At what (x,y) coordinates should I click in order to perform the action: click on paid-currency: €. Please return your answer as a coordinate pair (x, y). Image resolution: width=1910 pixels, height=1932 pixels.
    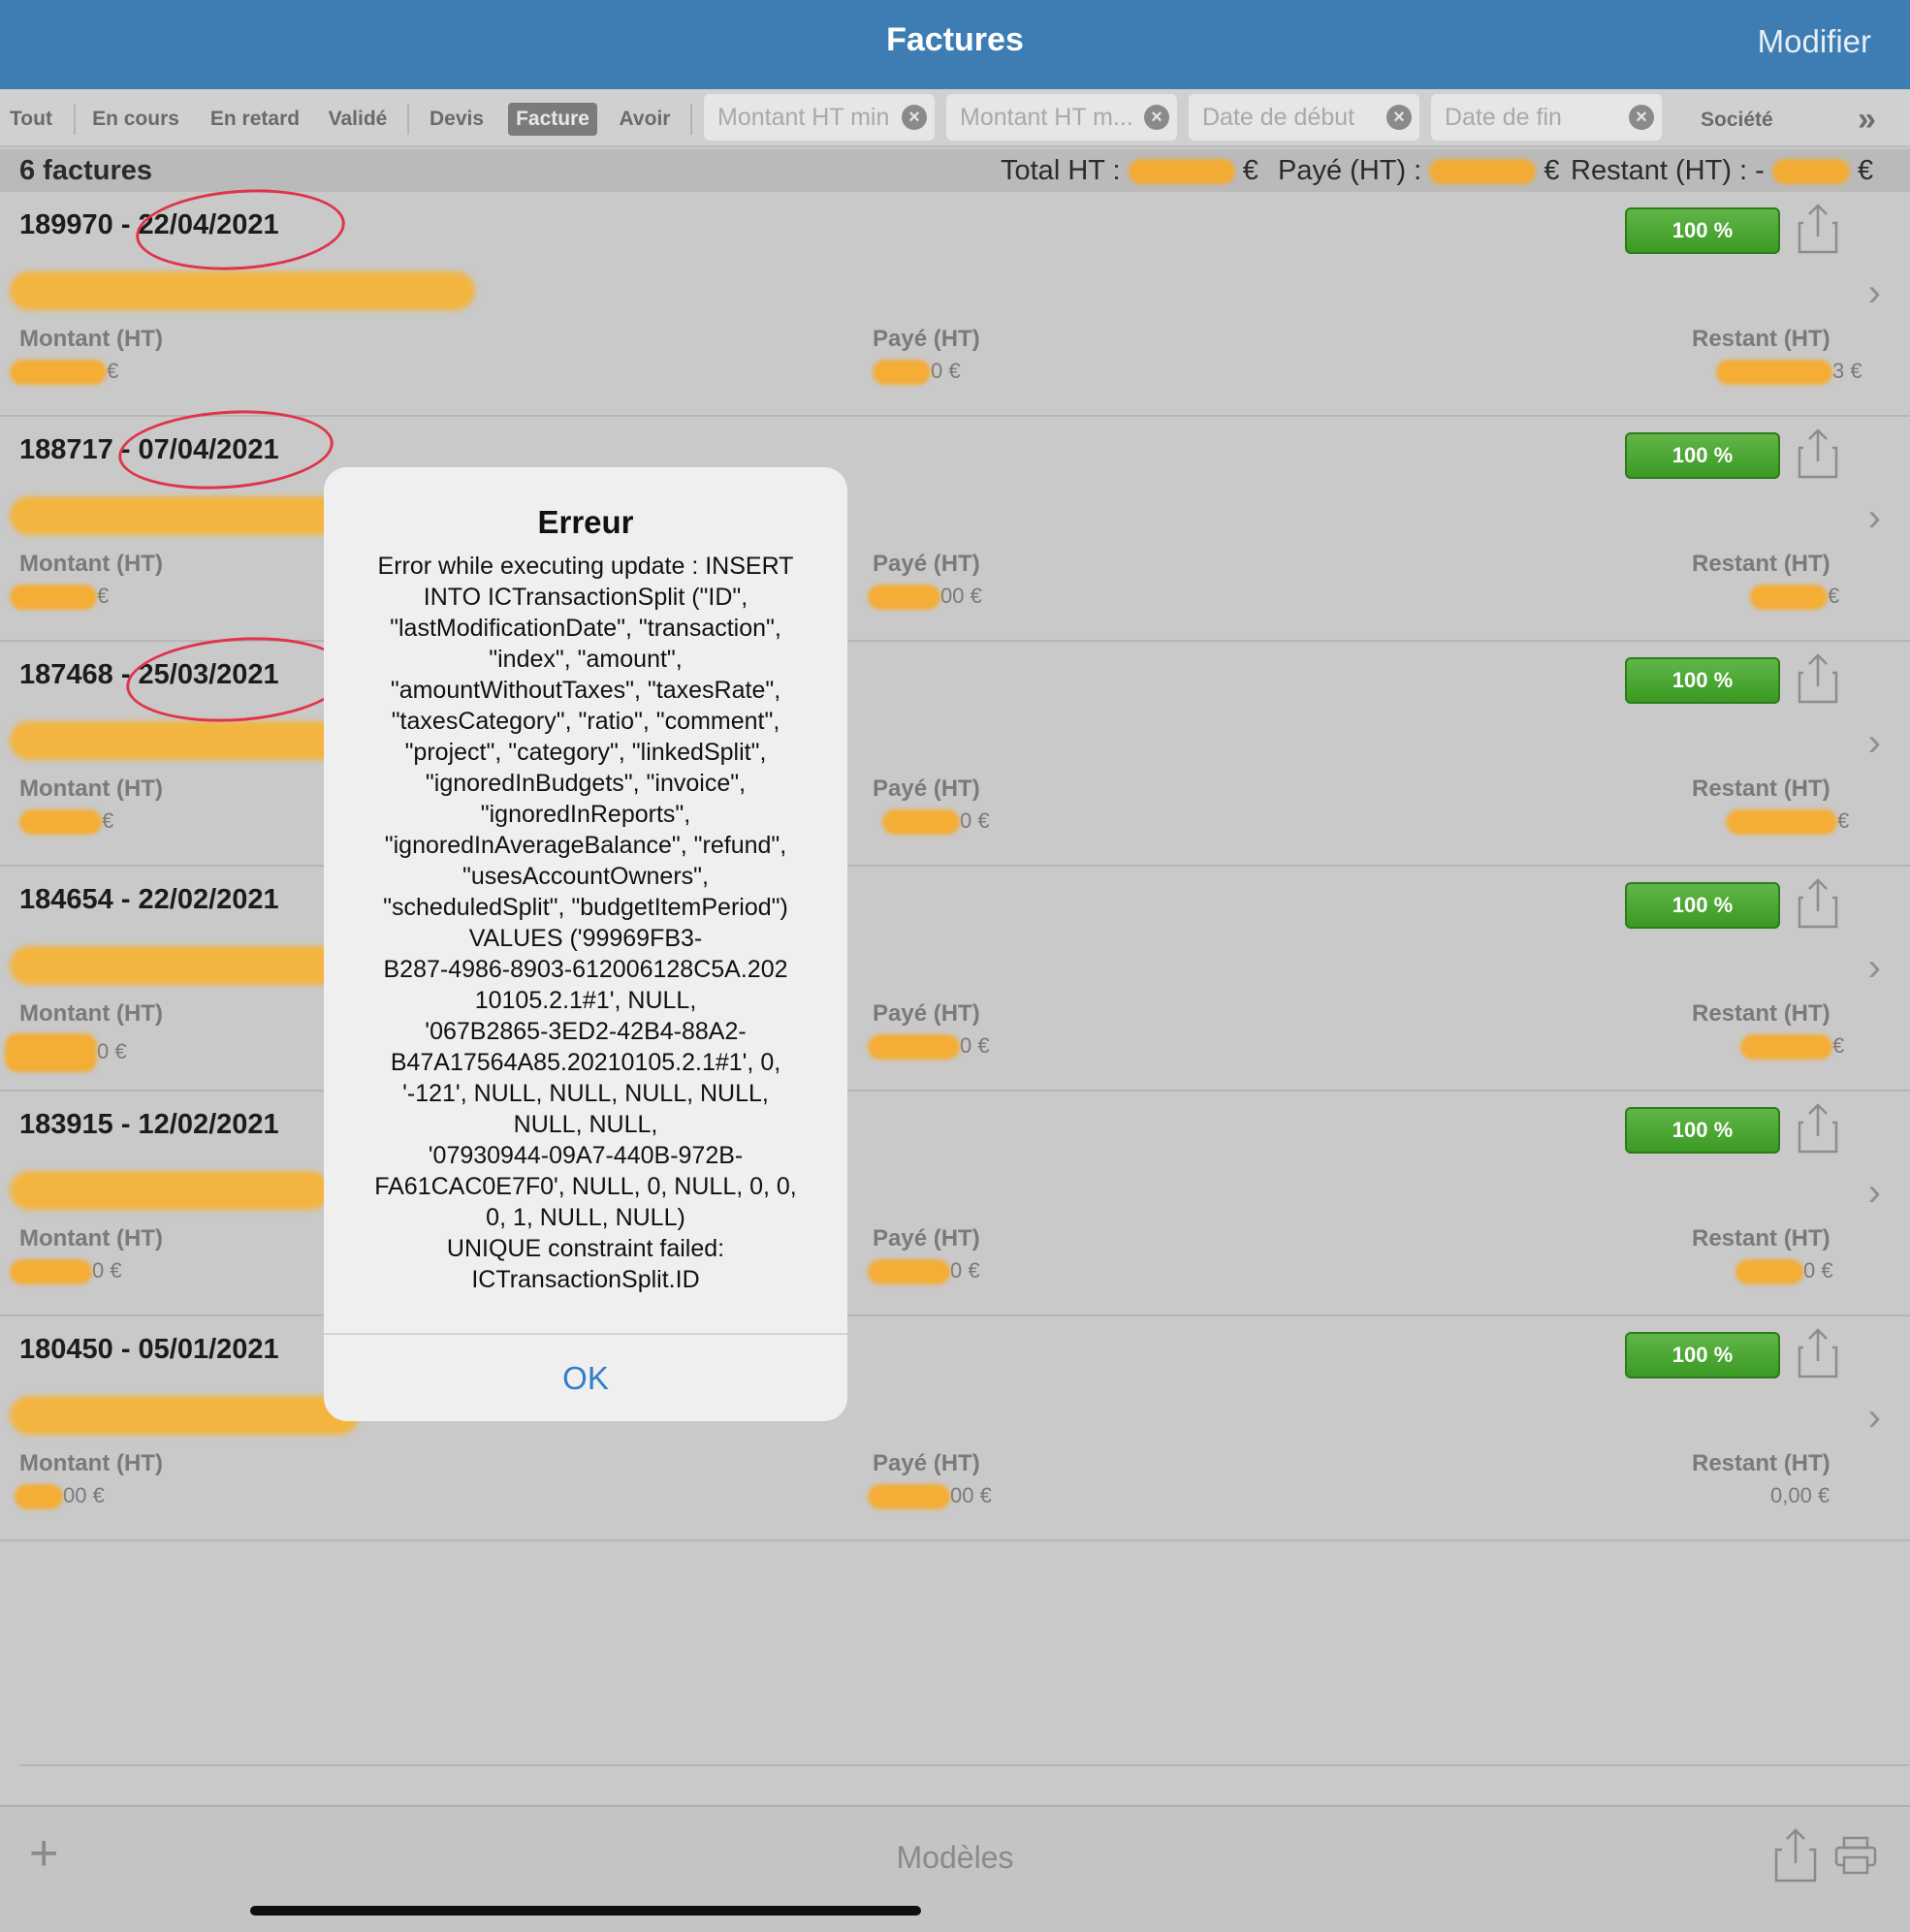
    Looking at the image, I should click on (1552, 171).